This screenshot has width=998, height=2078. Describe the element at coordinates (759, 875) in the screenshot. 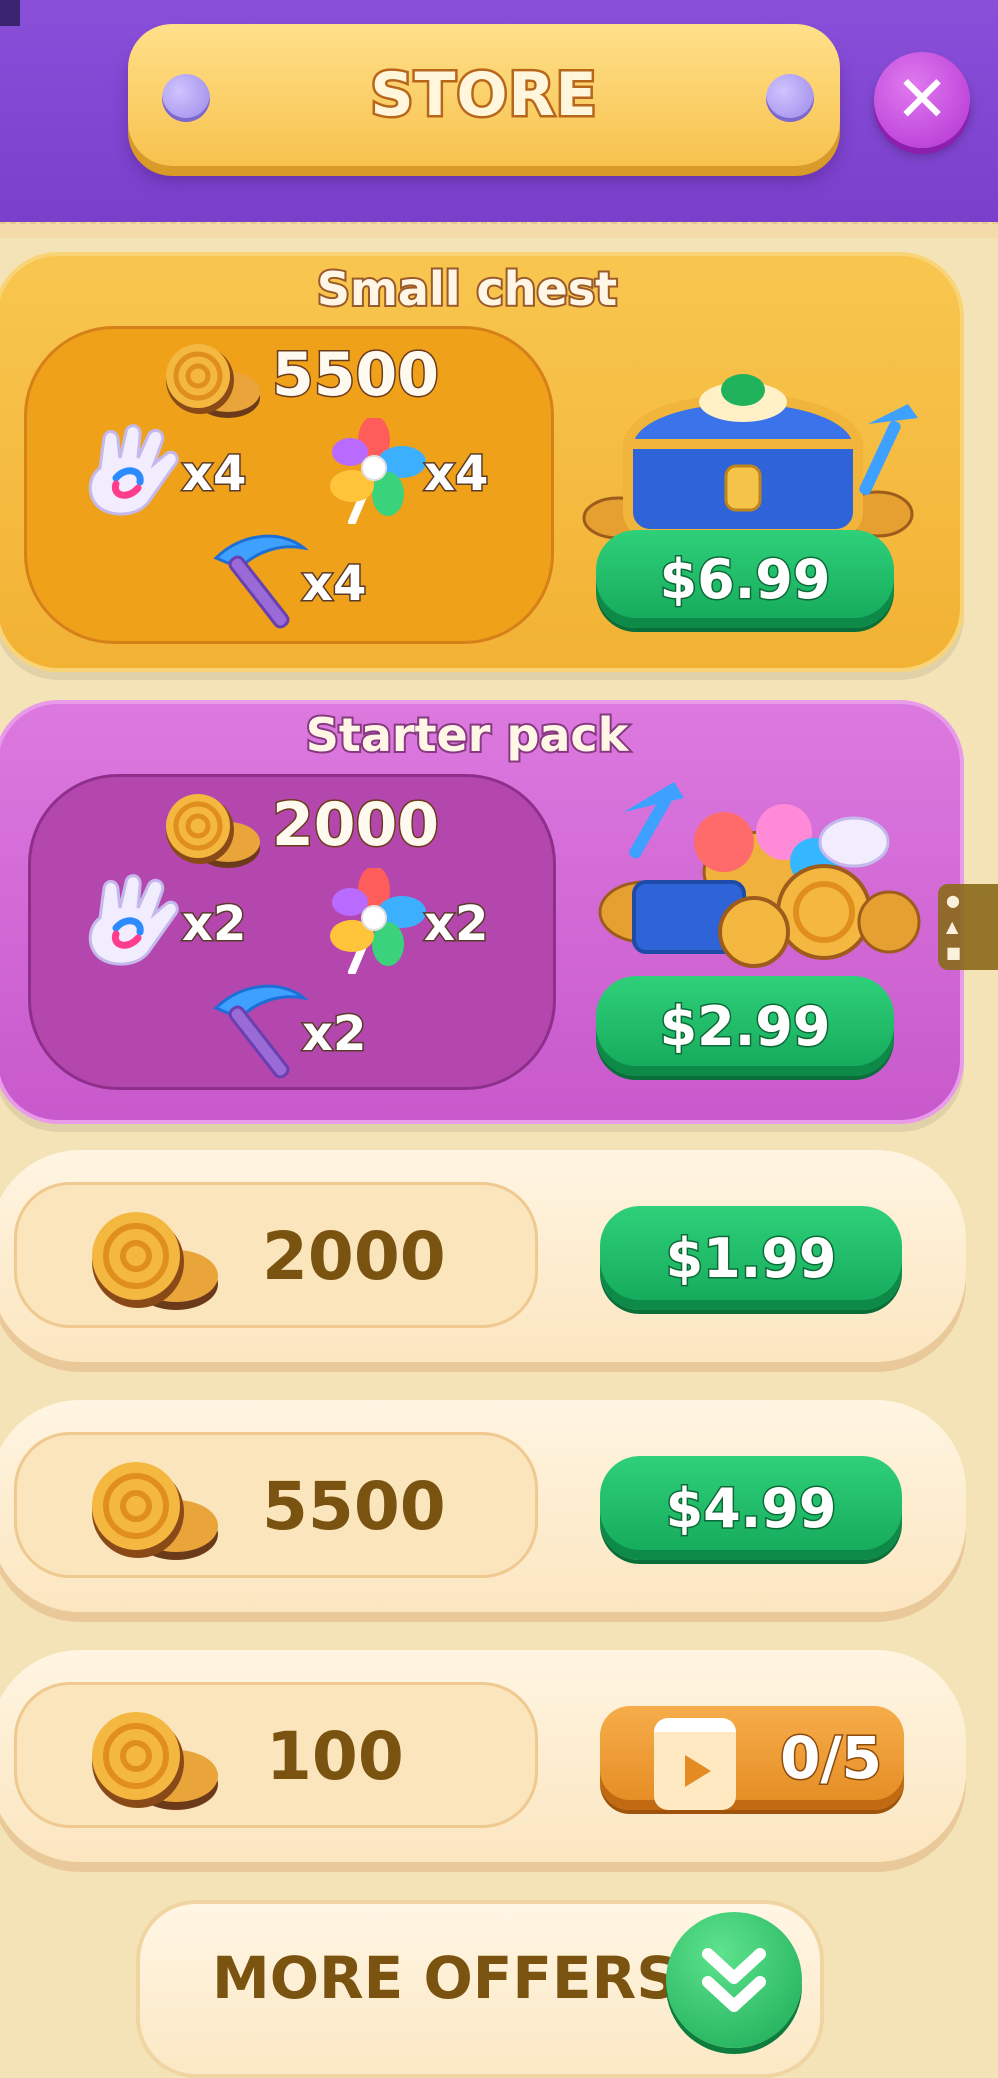

I see `coin-pile-icon` at that location.